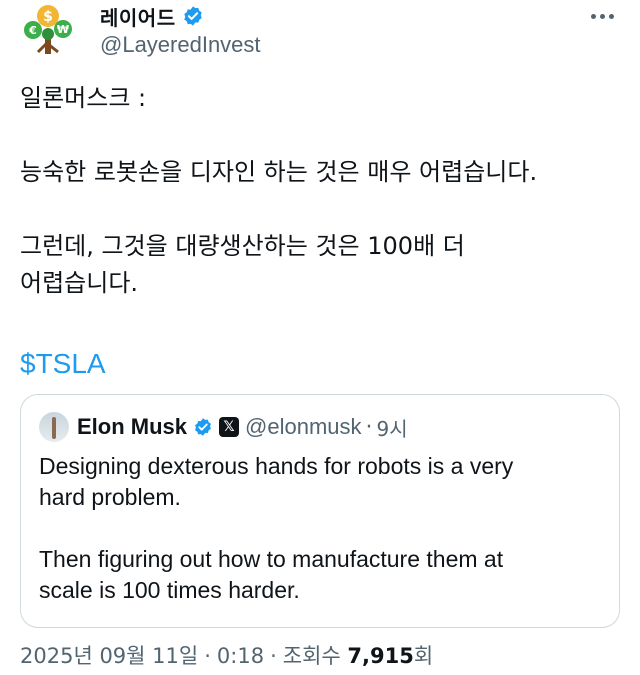 This screenshot has height=675, width=640. What do you see at coordinates (602, 16) in the screenshot?
I see `more-options-icon` at bounding box center [602, 16].